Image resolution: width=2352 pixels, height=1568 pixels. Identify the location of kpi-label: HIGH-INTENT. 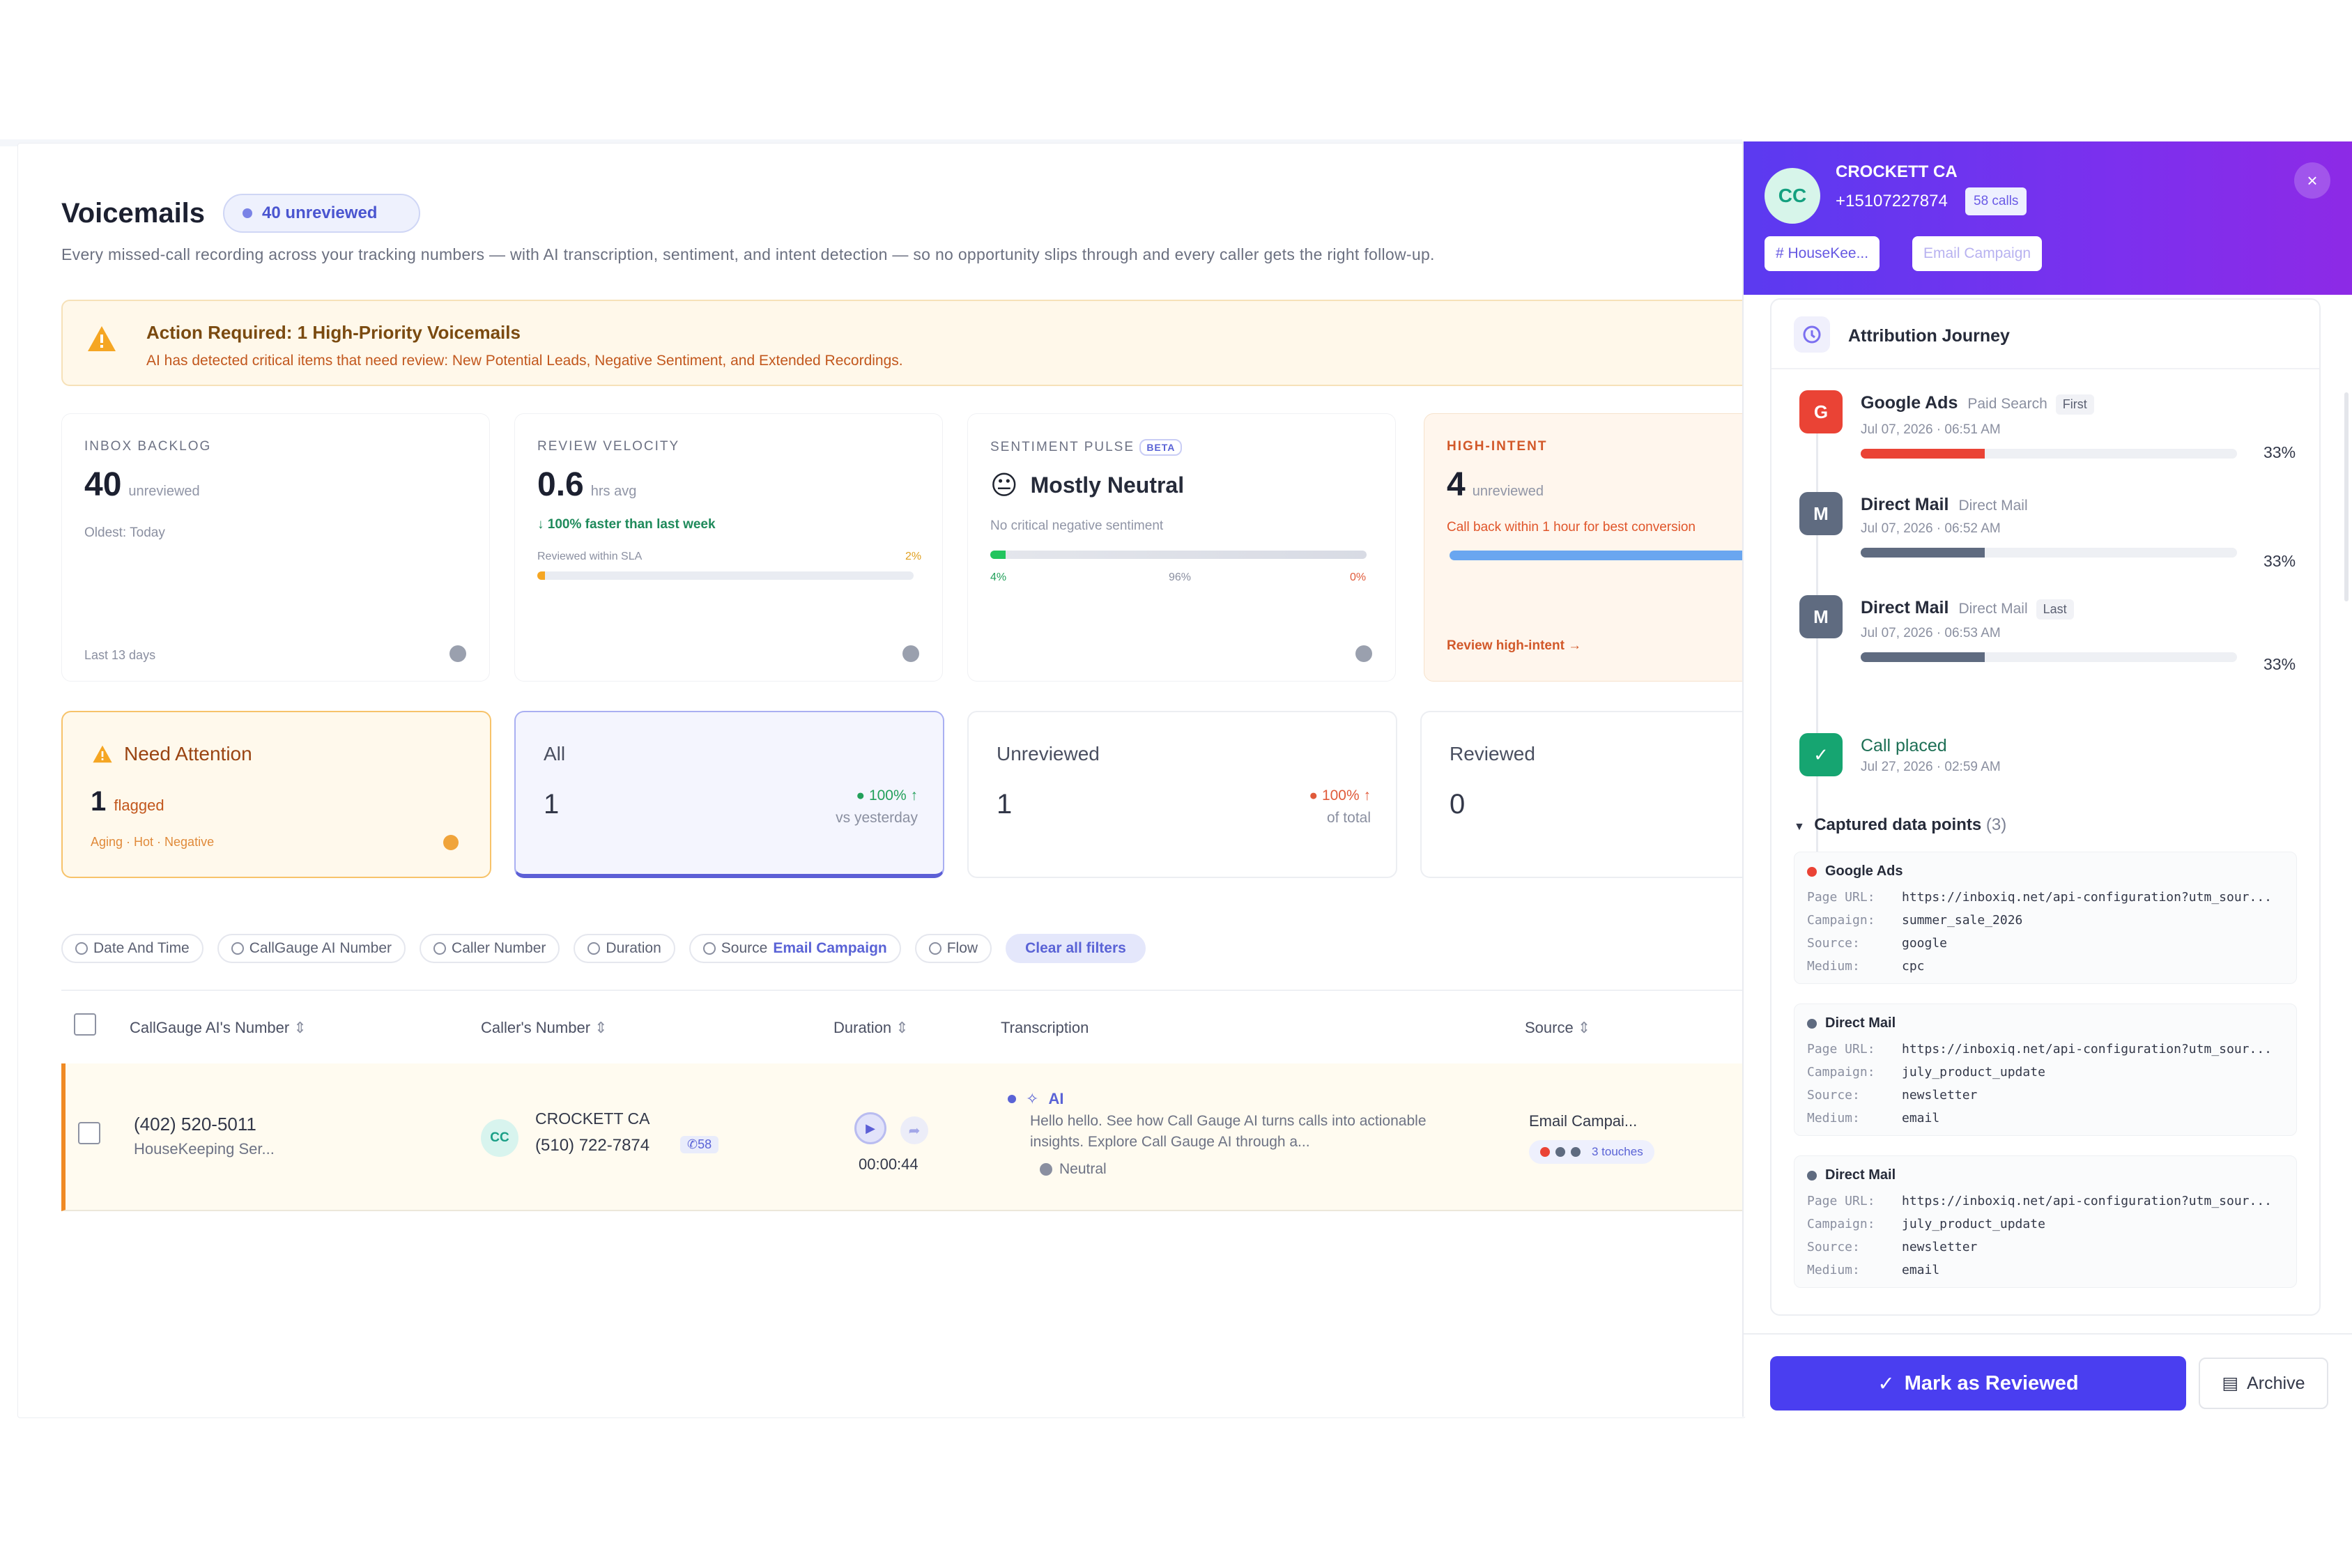
(1497, 446).